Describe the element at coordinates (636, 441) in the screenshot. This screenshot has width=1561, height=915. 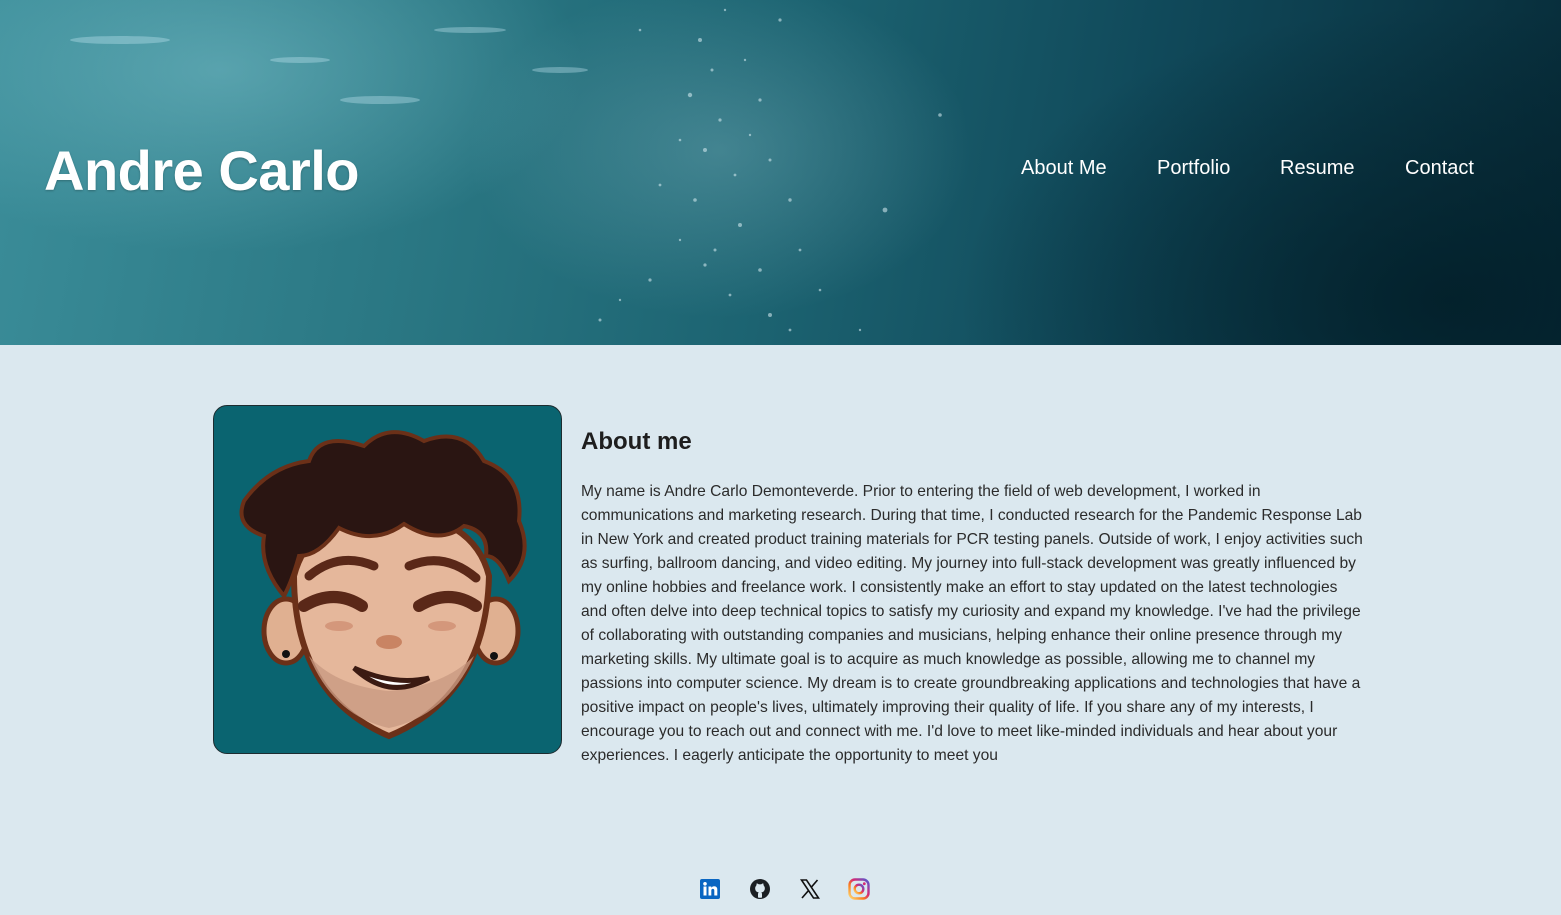
I see `about-heading: About me` at that location.